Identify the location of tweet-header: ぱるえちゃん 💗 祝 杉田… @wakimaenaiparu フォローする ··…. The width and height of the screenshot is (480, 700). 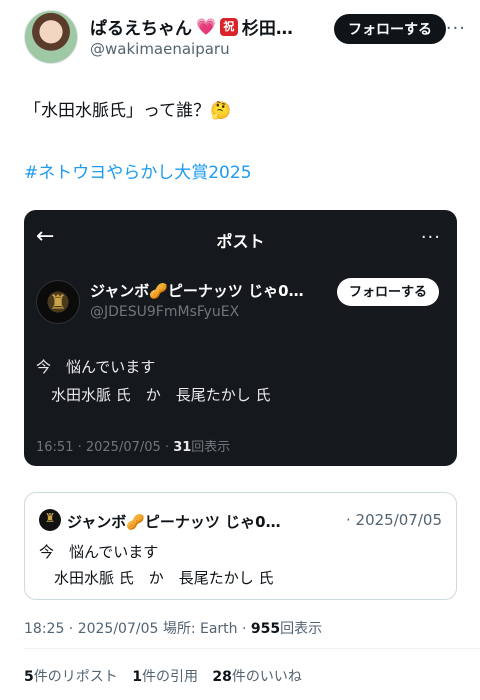
(245, 36).